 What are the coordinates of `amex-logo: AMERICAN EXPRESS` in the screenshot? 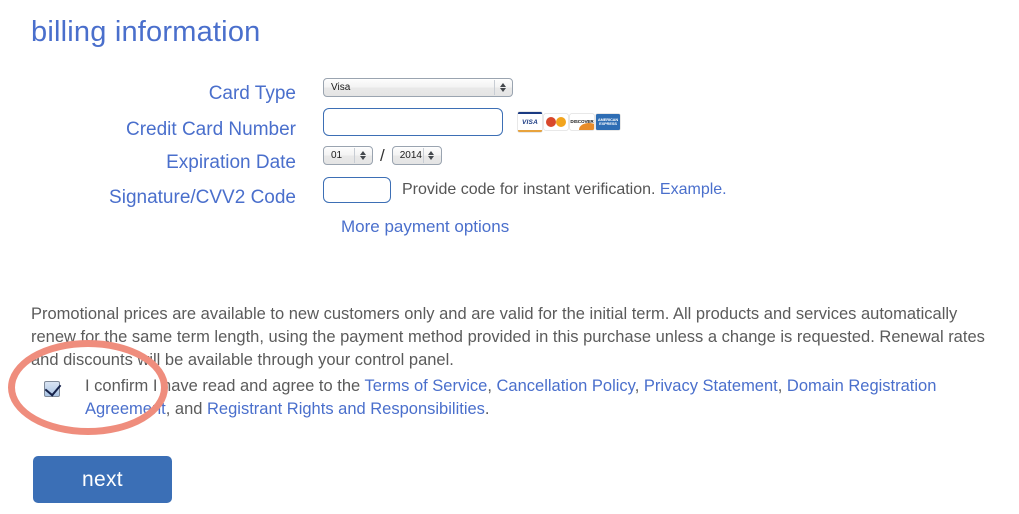 It's located at (608, 122).